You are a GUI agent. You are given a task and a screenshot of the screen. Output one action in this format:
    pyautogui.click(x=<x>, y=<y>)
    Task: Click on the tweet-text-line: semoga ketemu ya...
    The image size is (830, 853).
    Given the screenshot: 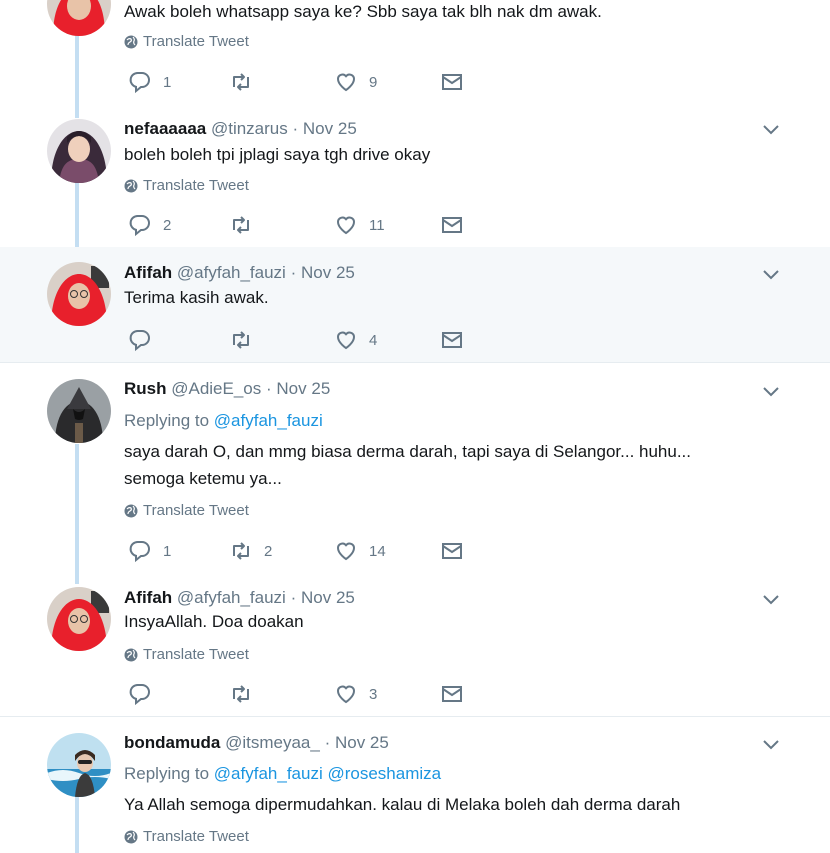 What is the action you would take?
    pyautogui.click(x=203, y=478)
    